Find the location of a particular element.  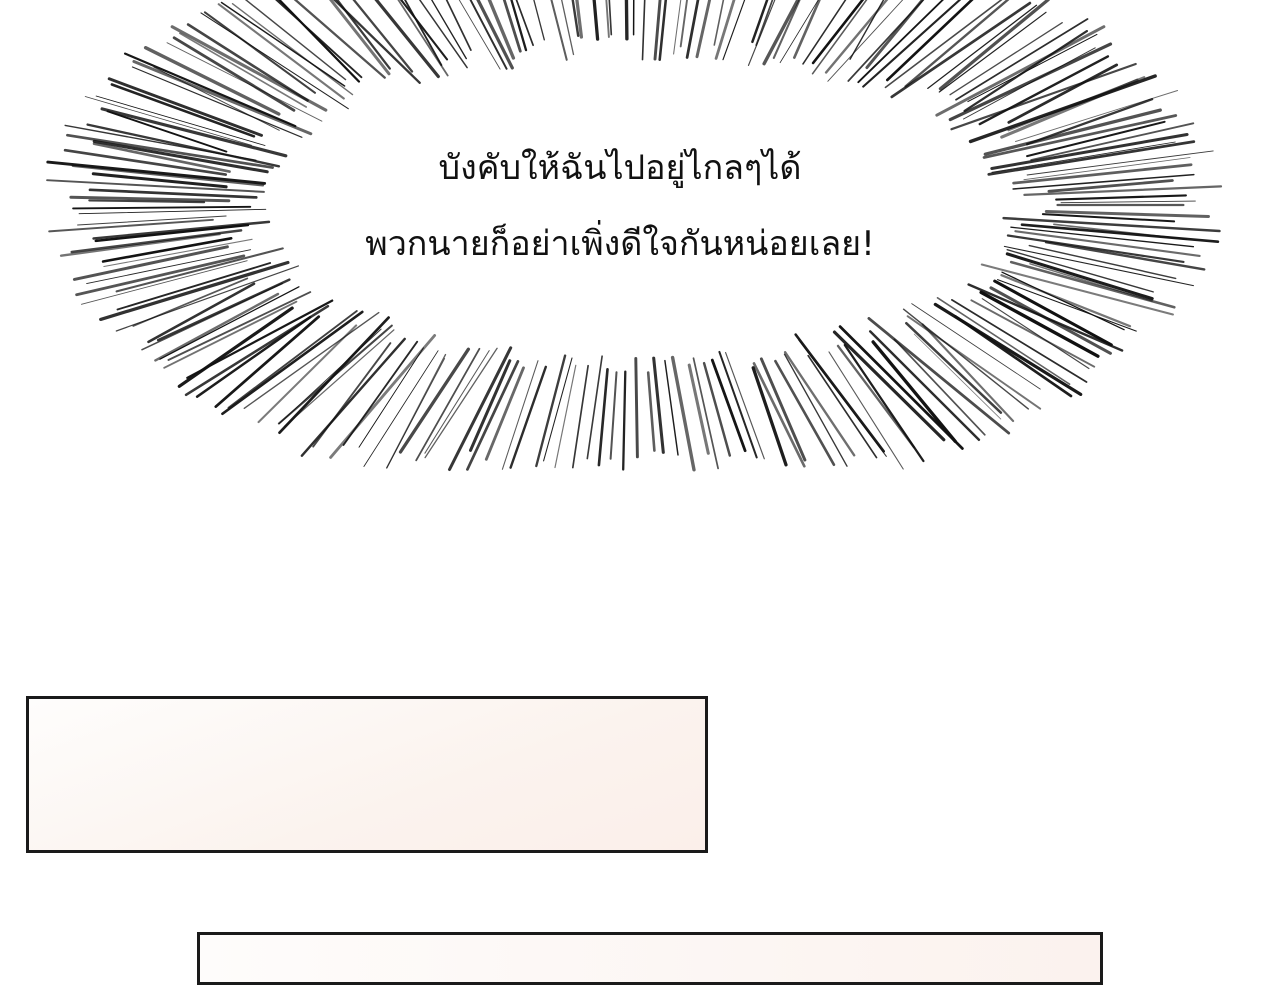

speech-line-1: บังคับให้ฉันไปอยู่ไกลๆได้ is located at coordinates (620, 168).